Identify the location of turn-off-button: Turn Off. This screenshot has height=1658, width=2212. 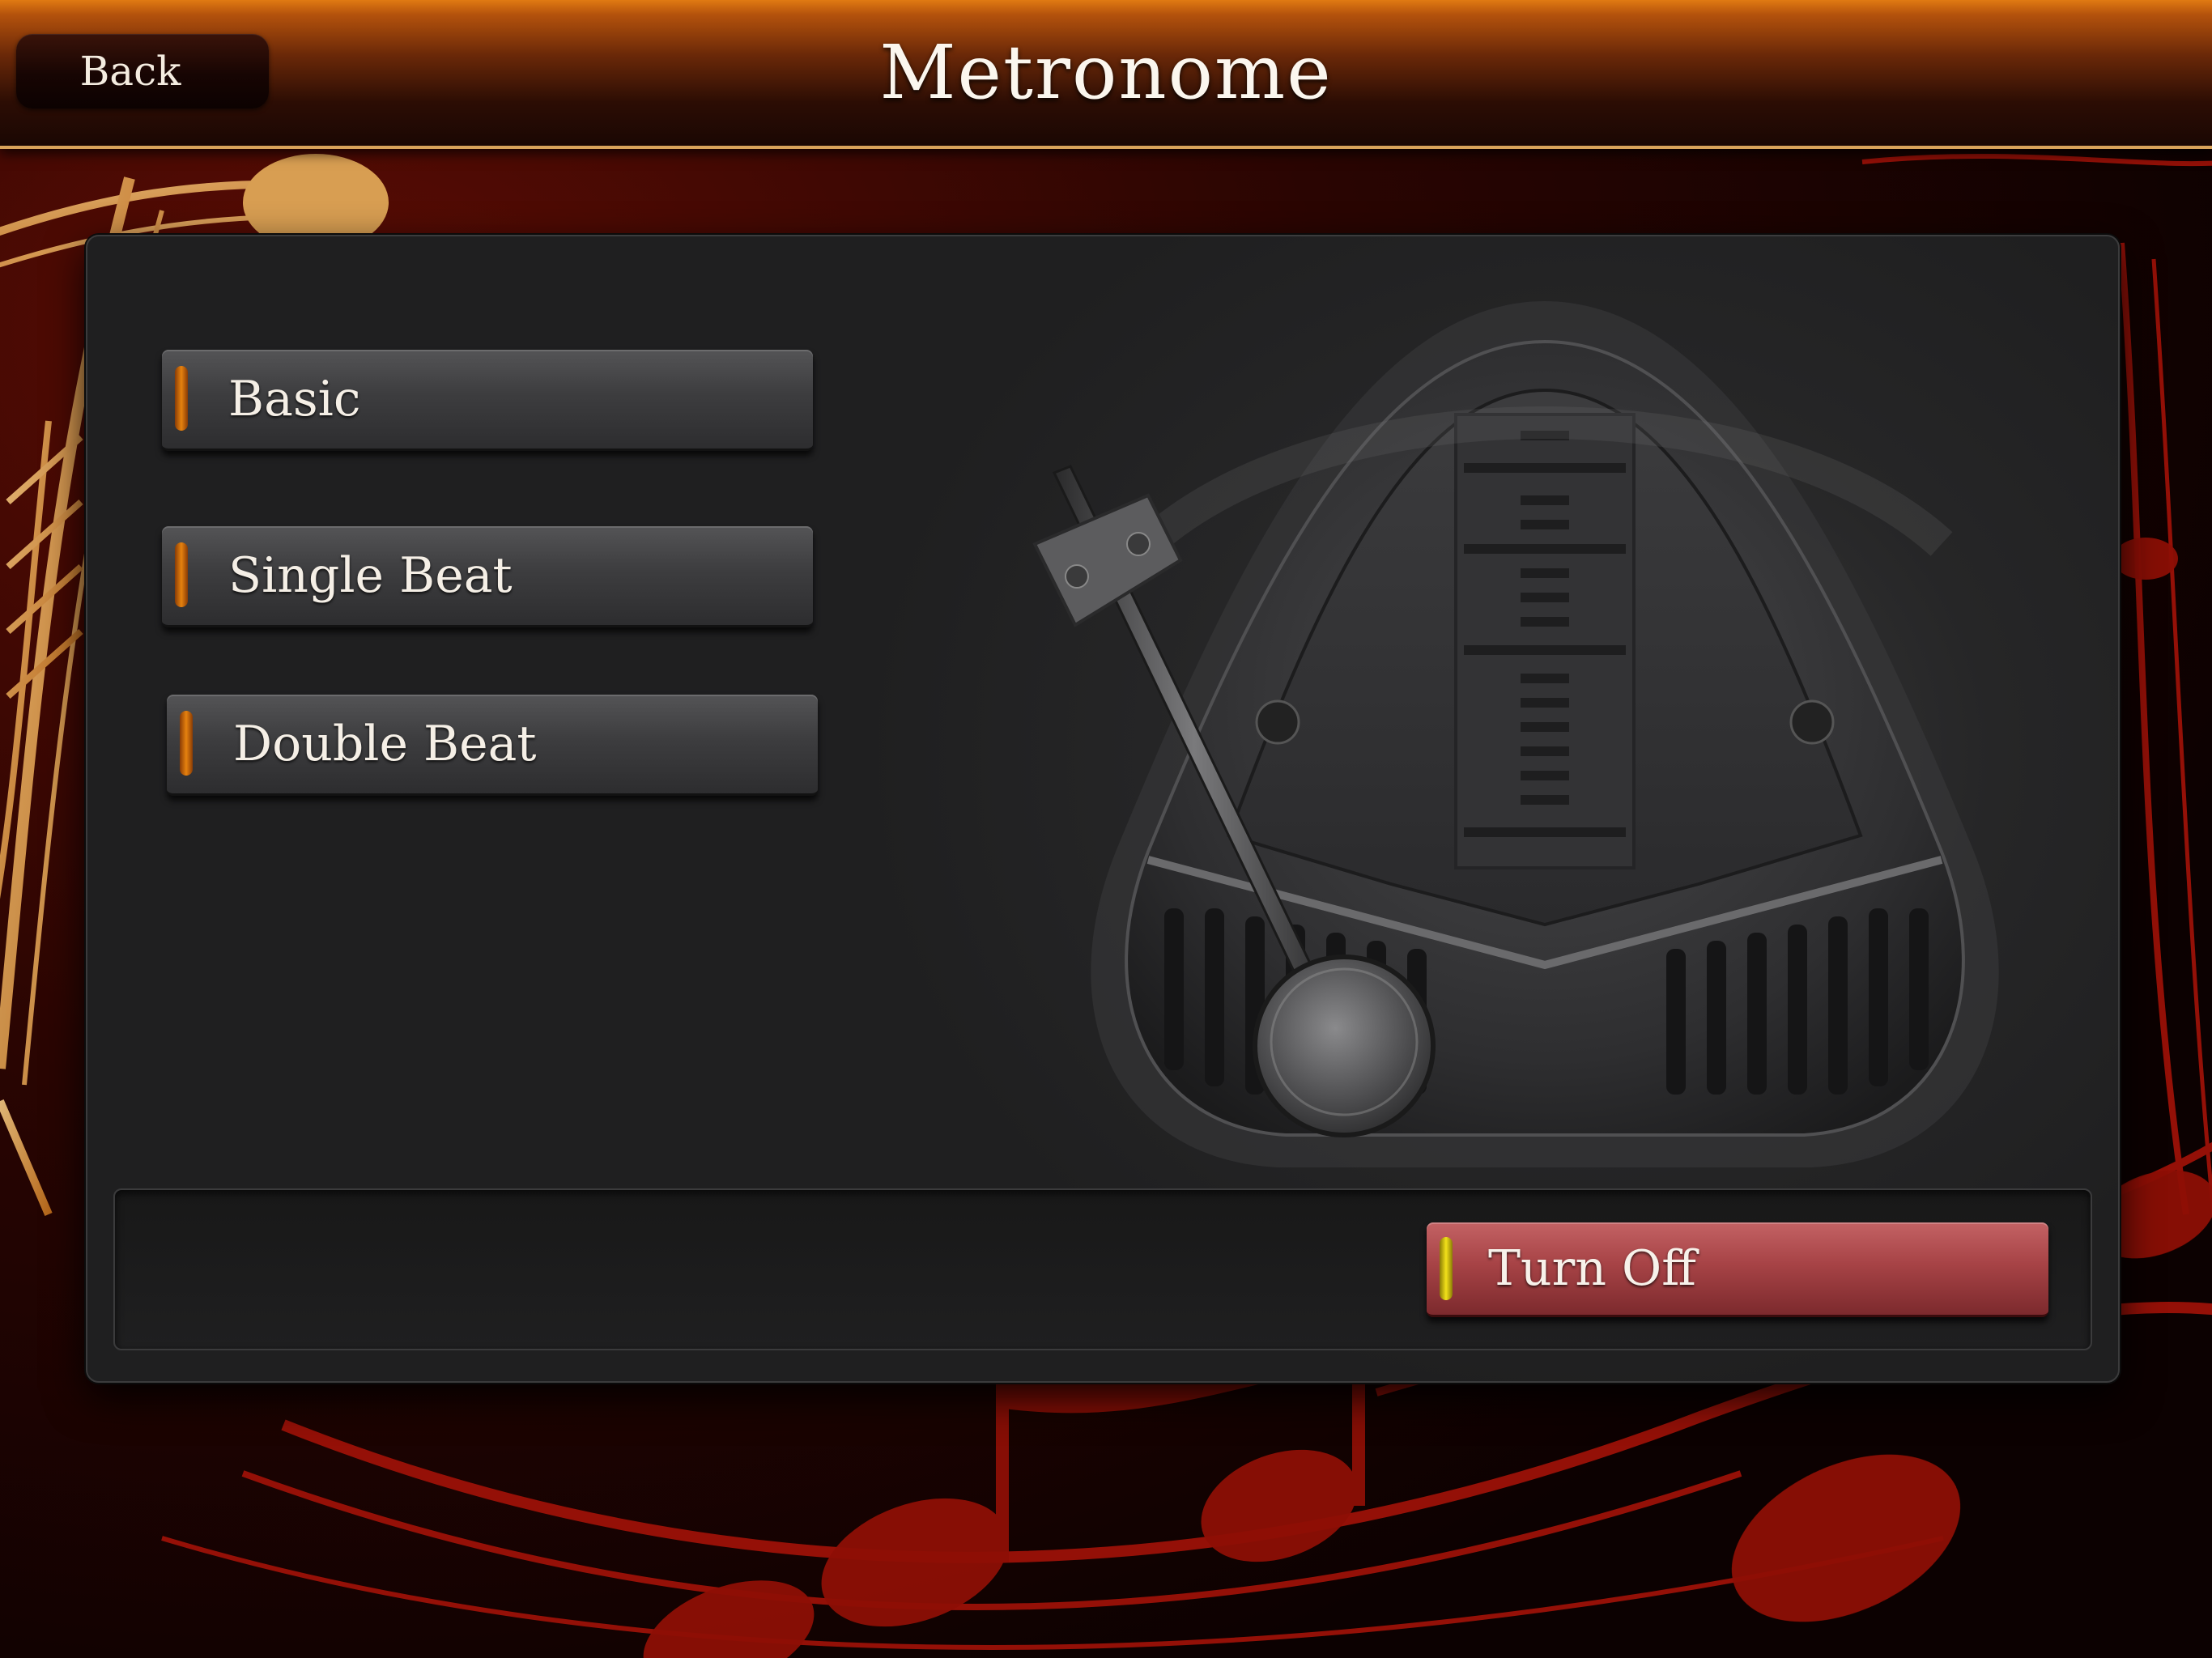
(1738, 1269).